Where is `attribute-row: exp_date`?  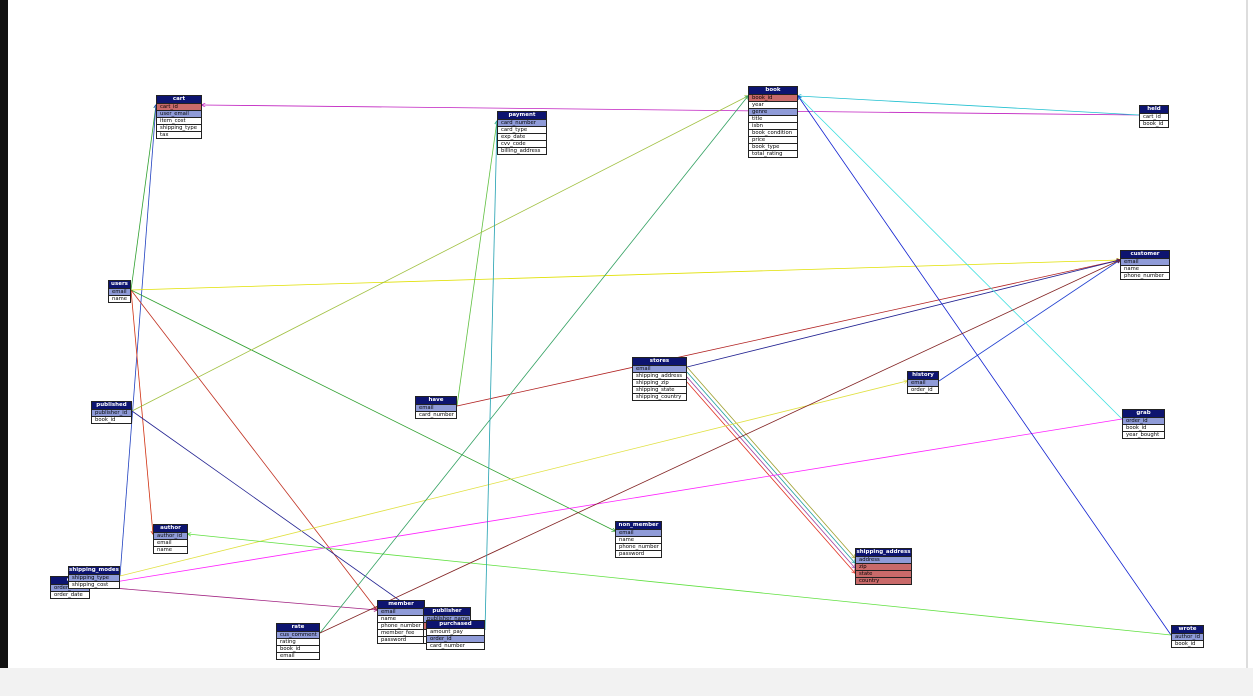
attribute-row: exp_date is located at coordinates (522, 136).